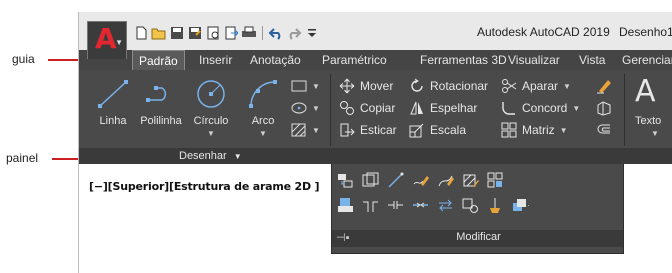 The image size is (672, 273). Describe the element at coordinates (378, 108) in the screenshot. I see `copy-label: Copiar` at that location.